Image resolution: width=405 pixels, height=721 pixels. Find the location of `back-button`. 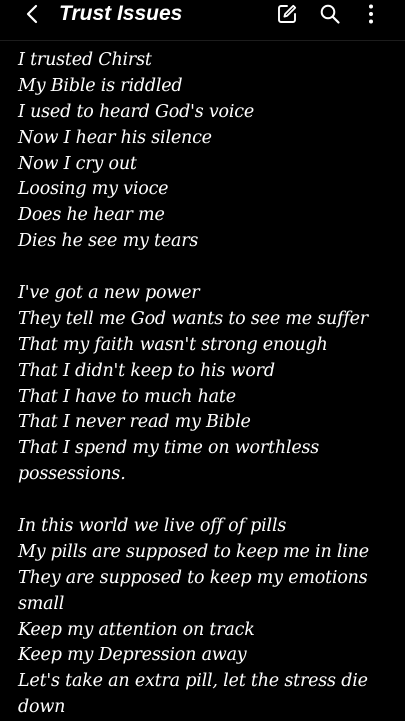

back-button is located at coordinates (33, 14).